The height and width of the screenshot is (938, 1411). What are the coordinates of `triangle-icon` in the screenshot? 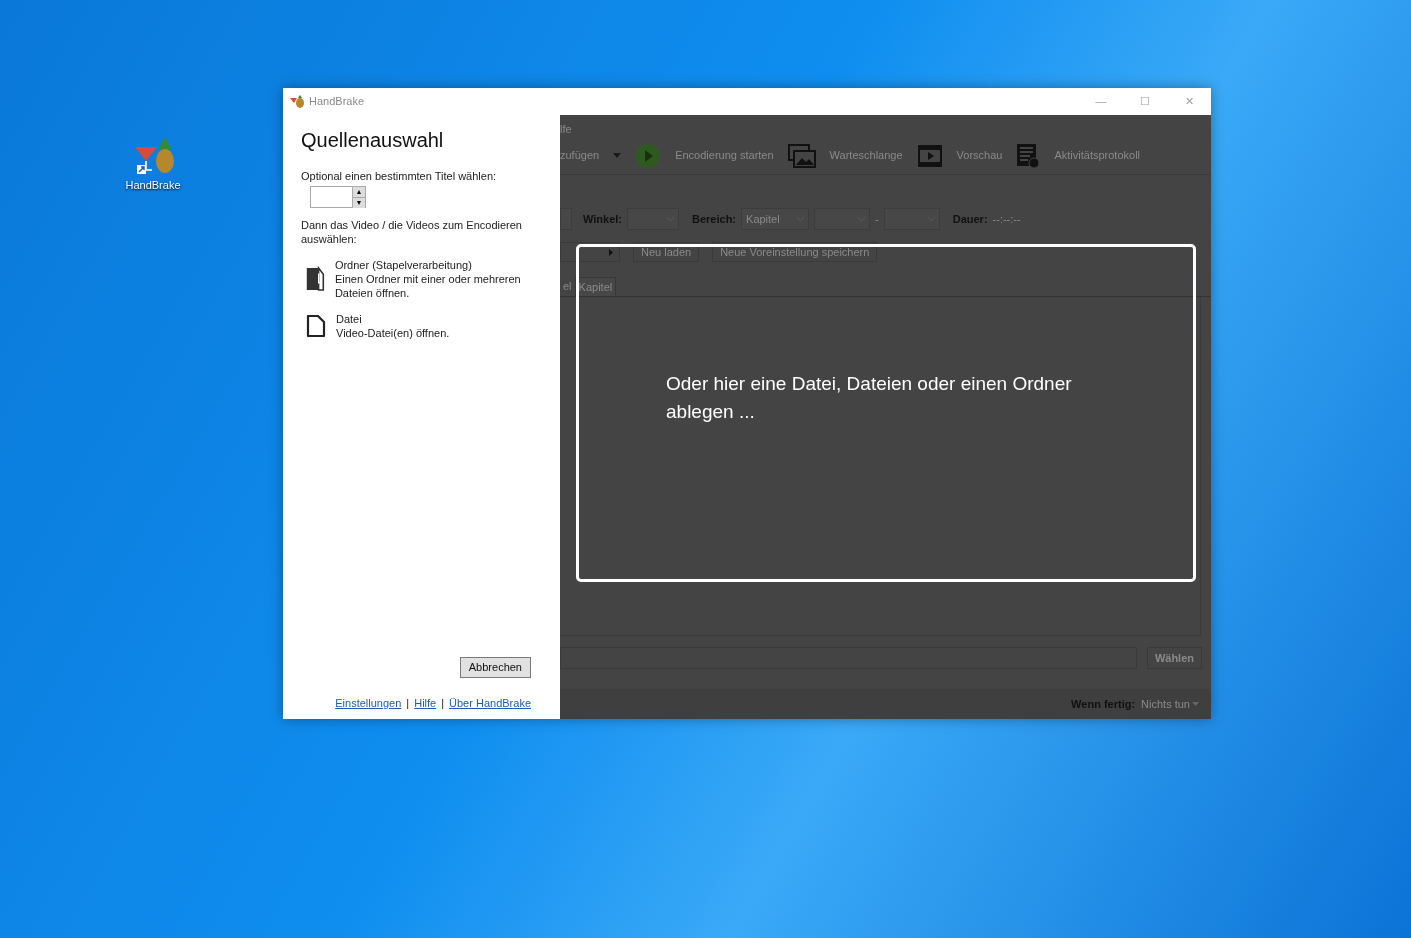 It's located at (611, 252).